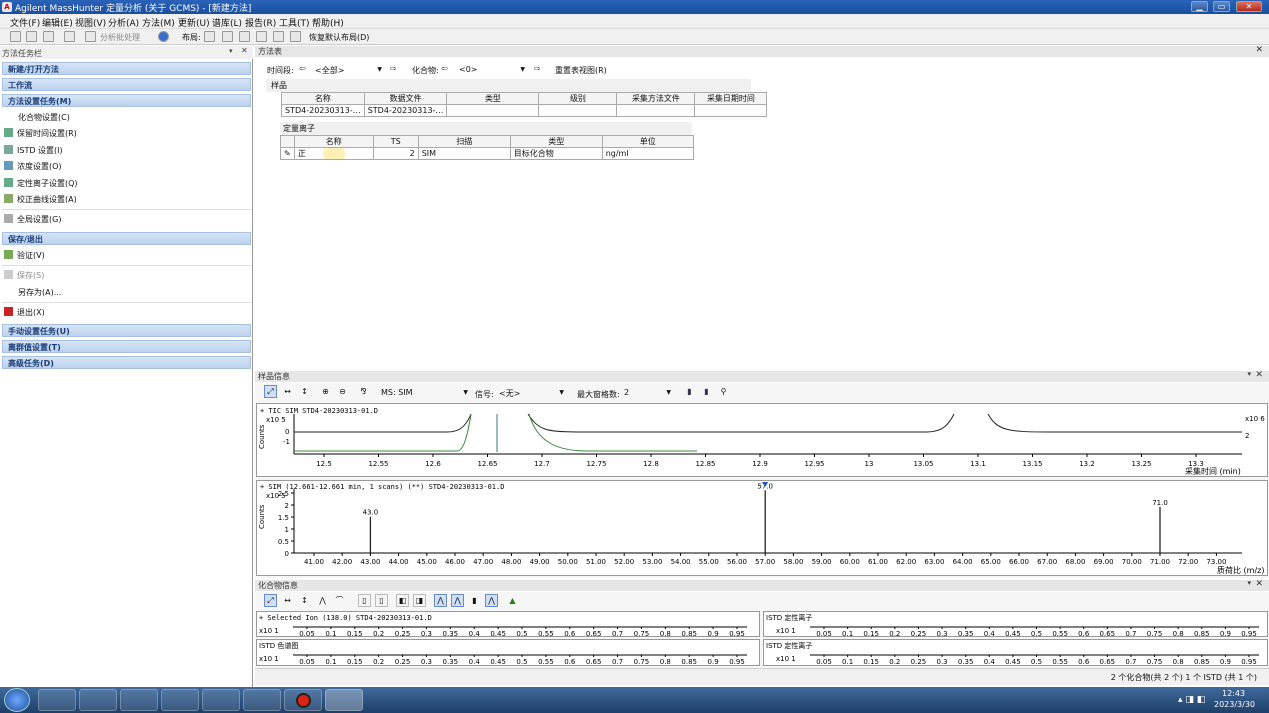  I want to click on col-type: 类型, so click(493, 98).